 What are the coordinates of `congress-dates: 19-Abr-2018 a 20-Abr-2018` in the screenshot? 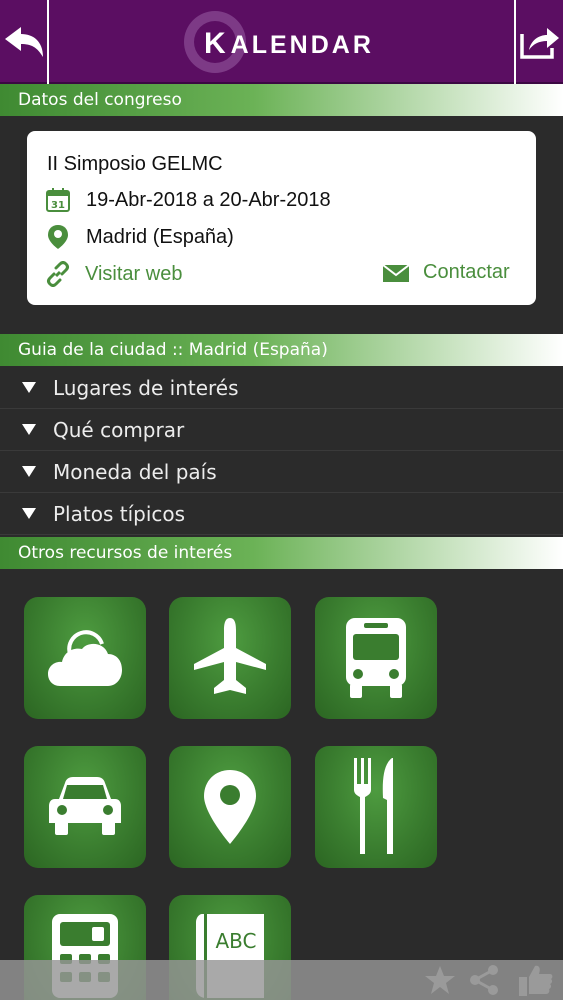 It's located at (208, 199).